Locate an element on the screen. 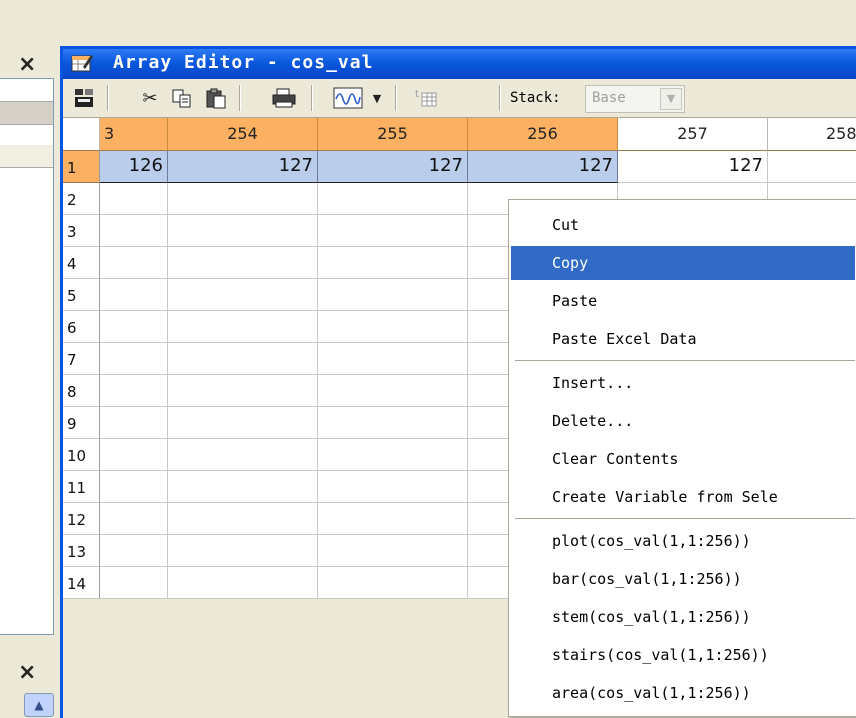 The image size is (856, 718). import-data-icon is located at coordinates (84, 98).